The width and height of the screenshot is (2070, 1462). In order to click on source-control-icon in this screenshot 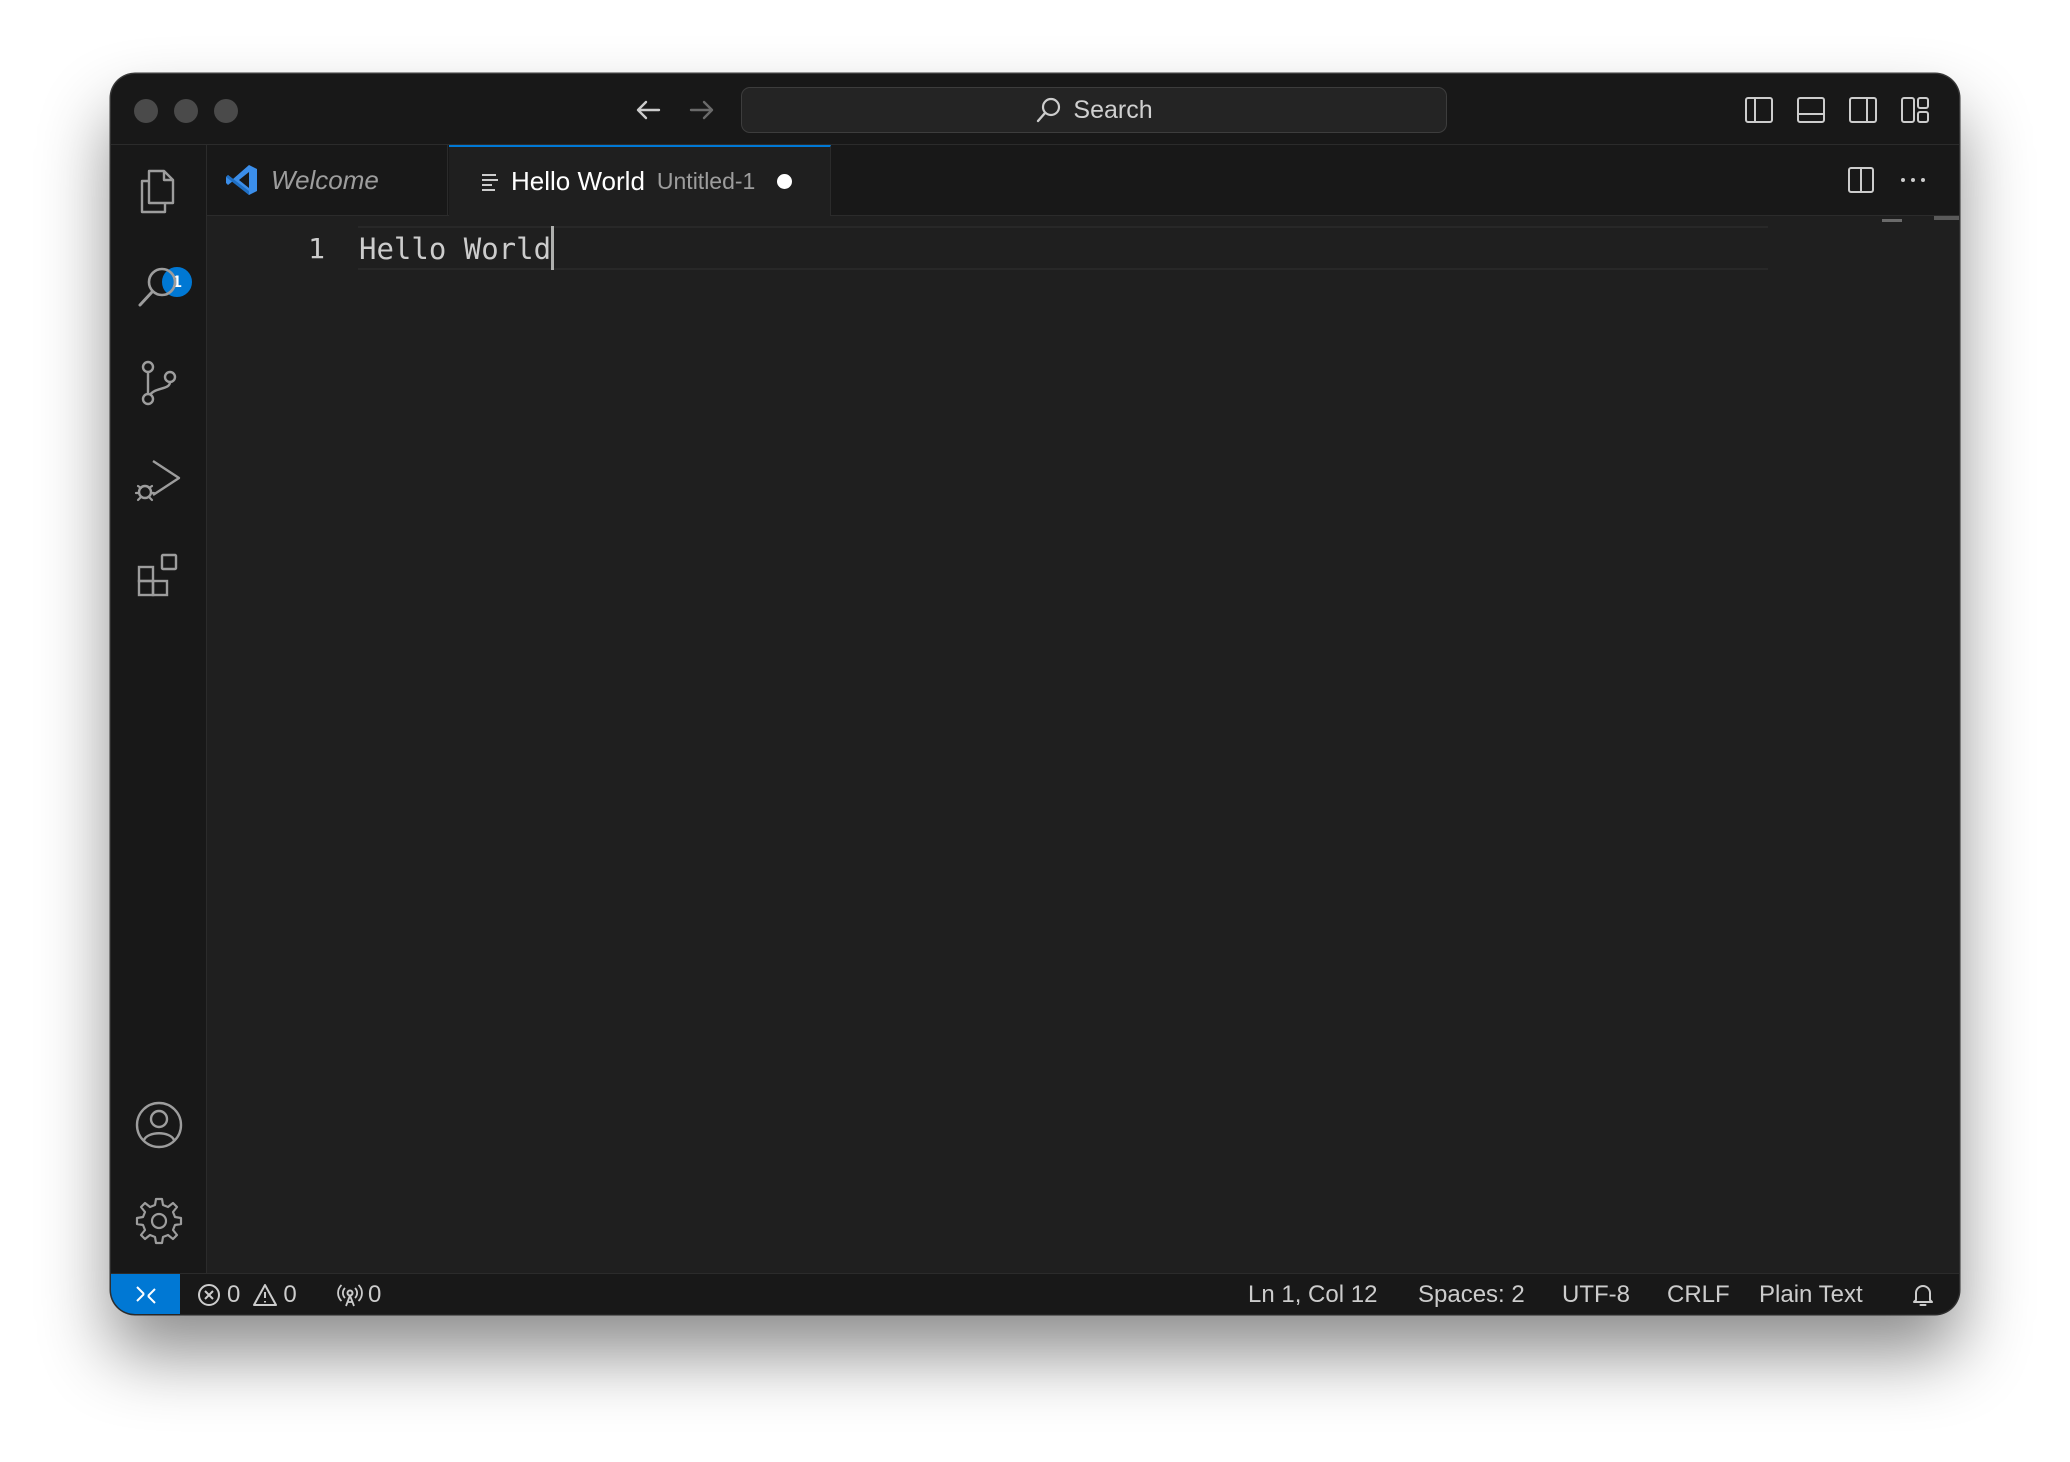, I will do `click(159, 383)`.